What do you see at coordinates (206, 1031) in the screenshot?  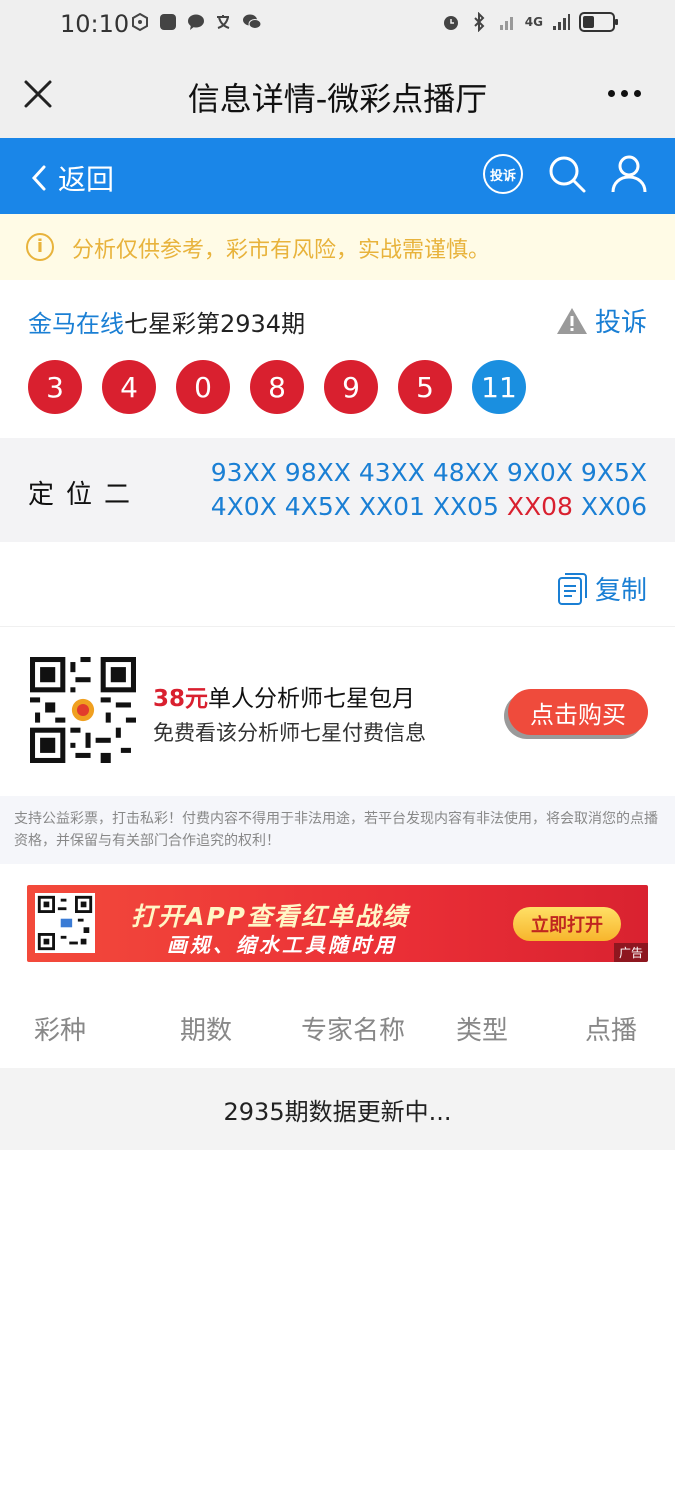 I see `column-header: 期数` at bounding box center [206, 1031].